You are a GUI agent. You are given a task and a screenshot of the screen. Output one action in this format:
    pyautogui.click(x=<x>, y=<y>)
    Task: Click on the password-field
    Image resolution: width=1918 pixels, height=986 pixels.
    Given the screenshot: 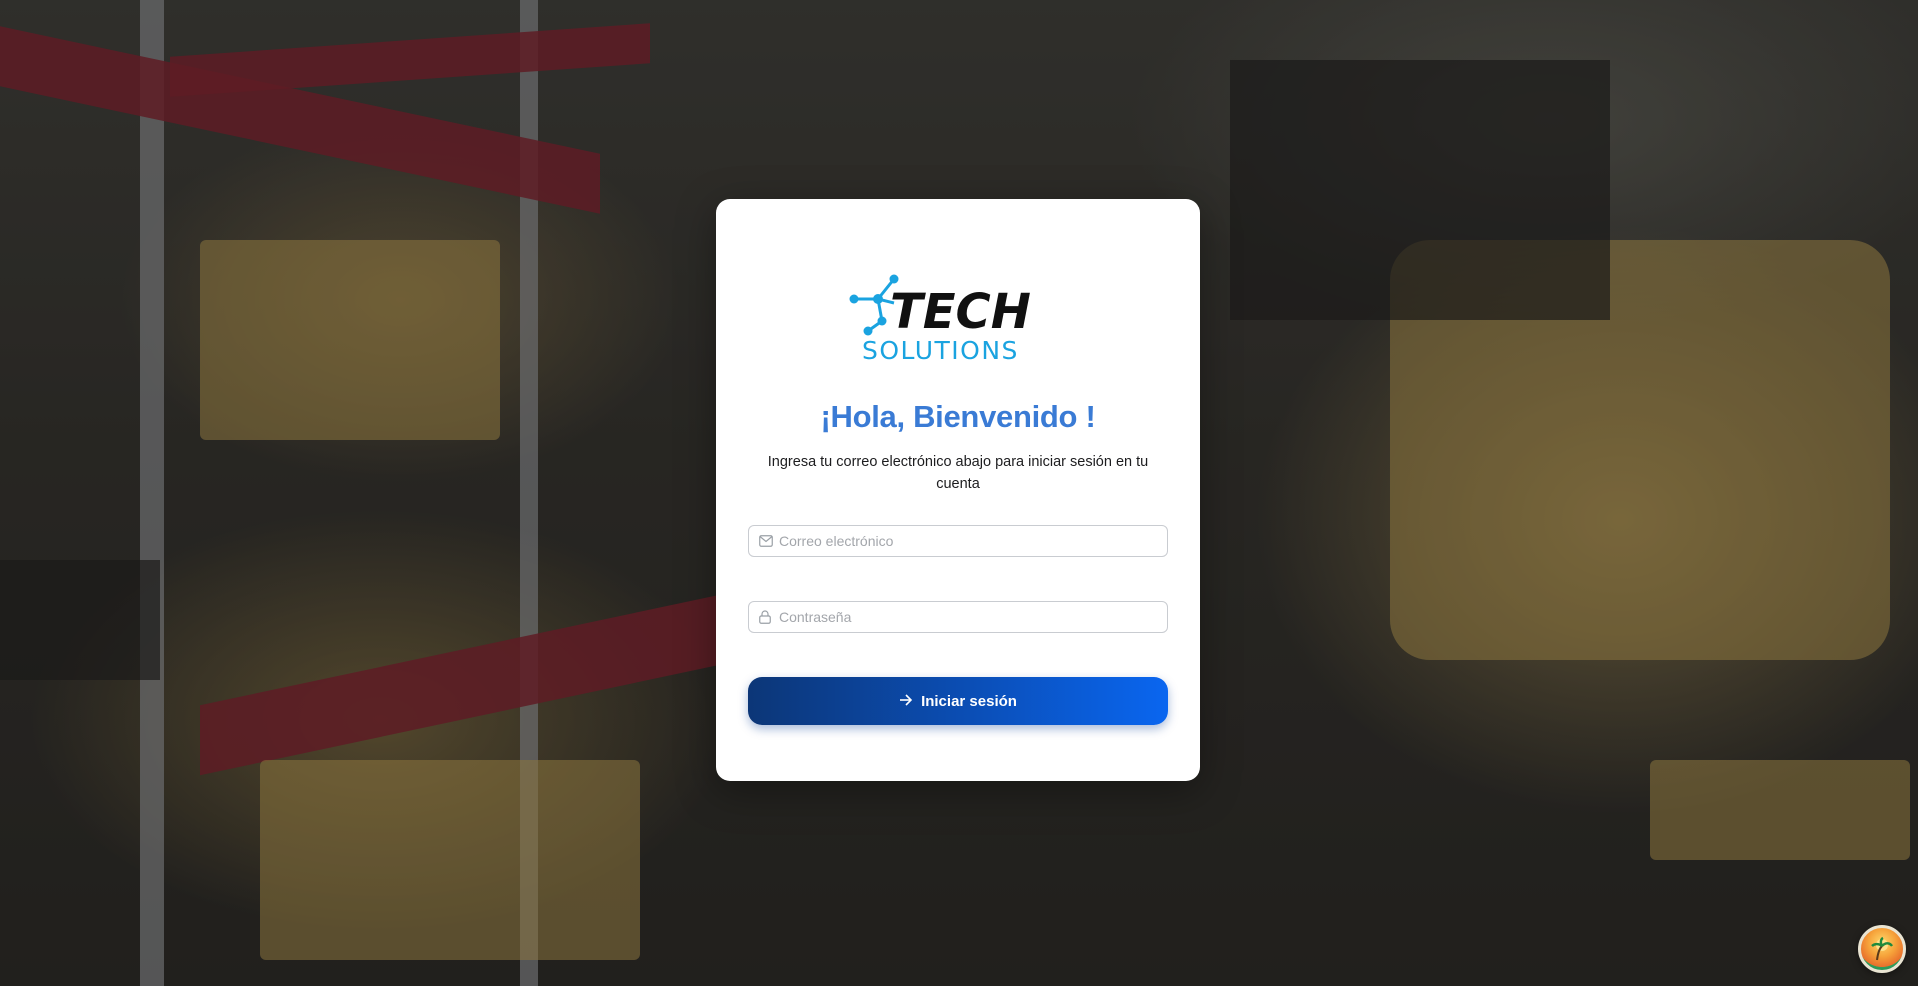 What is the action you would take?
    pyautogui.click(x=958, y=617)
    